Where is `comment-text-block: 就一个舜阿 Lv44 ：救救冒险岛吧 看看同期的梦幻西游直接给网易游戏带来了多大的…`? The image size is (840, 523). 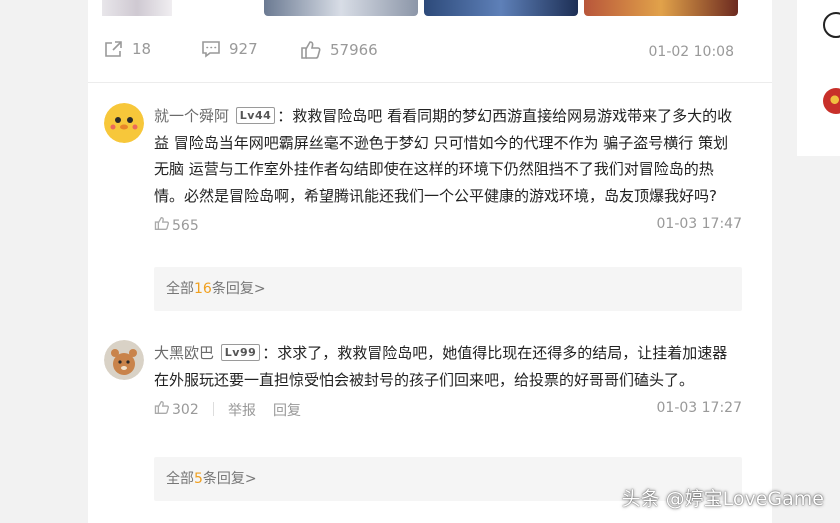
comment-text-block: 就一个舜阿 Lv44 ：救救冒险岛吧 看看同期的梦幻西游直接给网易游戏带来了多大的… is located at coordinates (448, 156).